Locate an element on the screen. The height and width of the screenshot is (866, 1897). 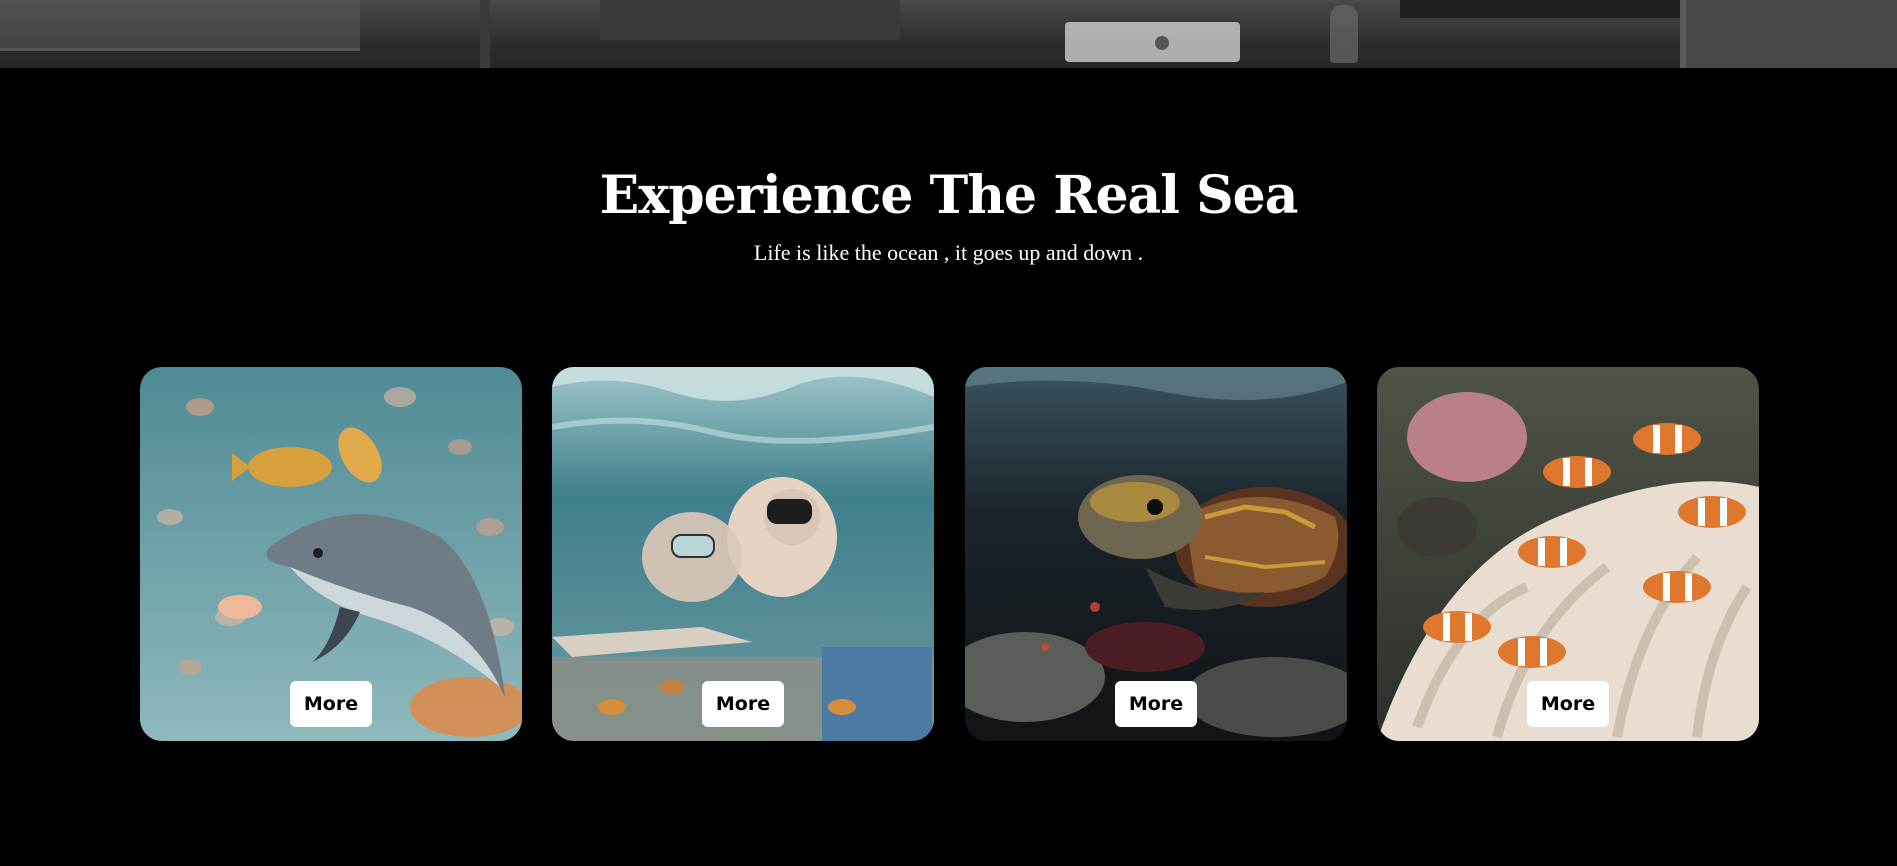
hero-projector-shape is located at coordinates (1152, 42).